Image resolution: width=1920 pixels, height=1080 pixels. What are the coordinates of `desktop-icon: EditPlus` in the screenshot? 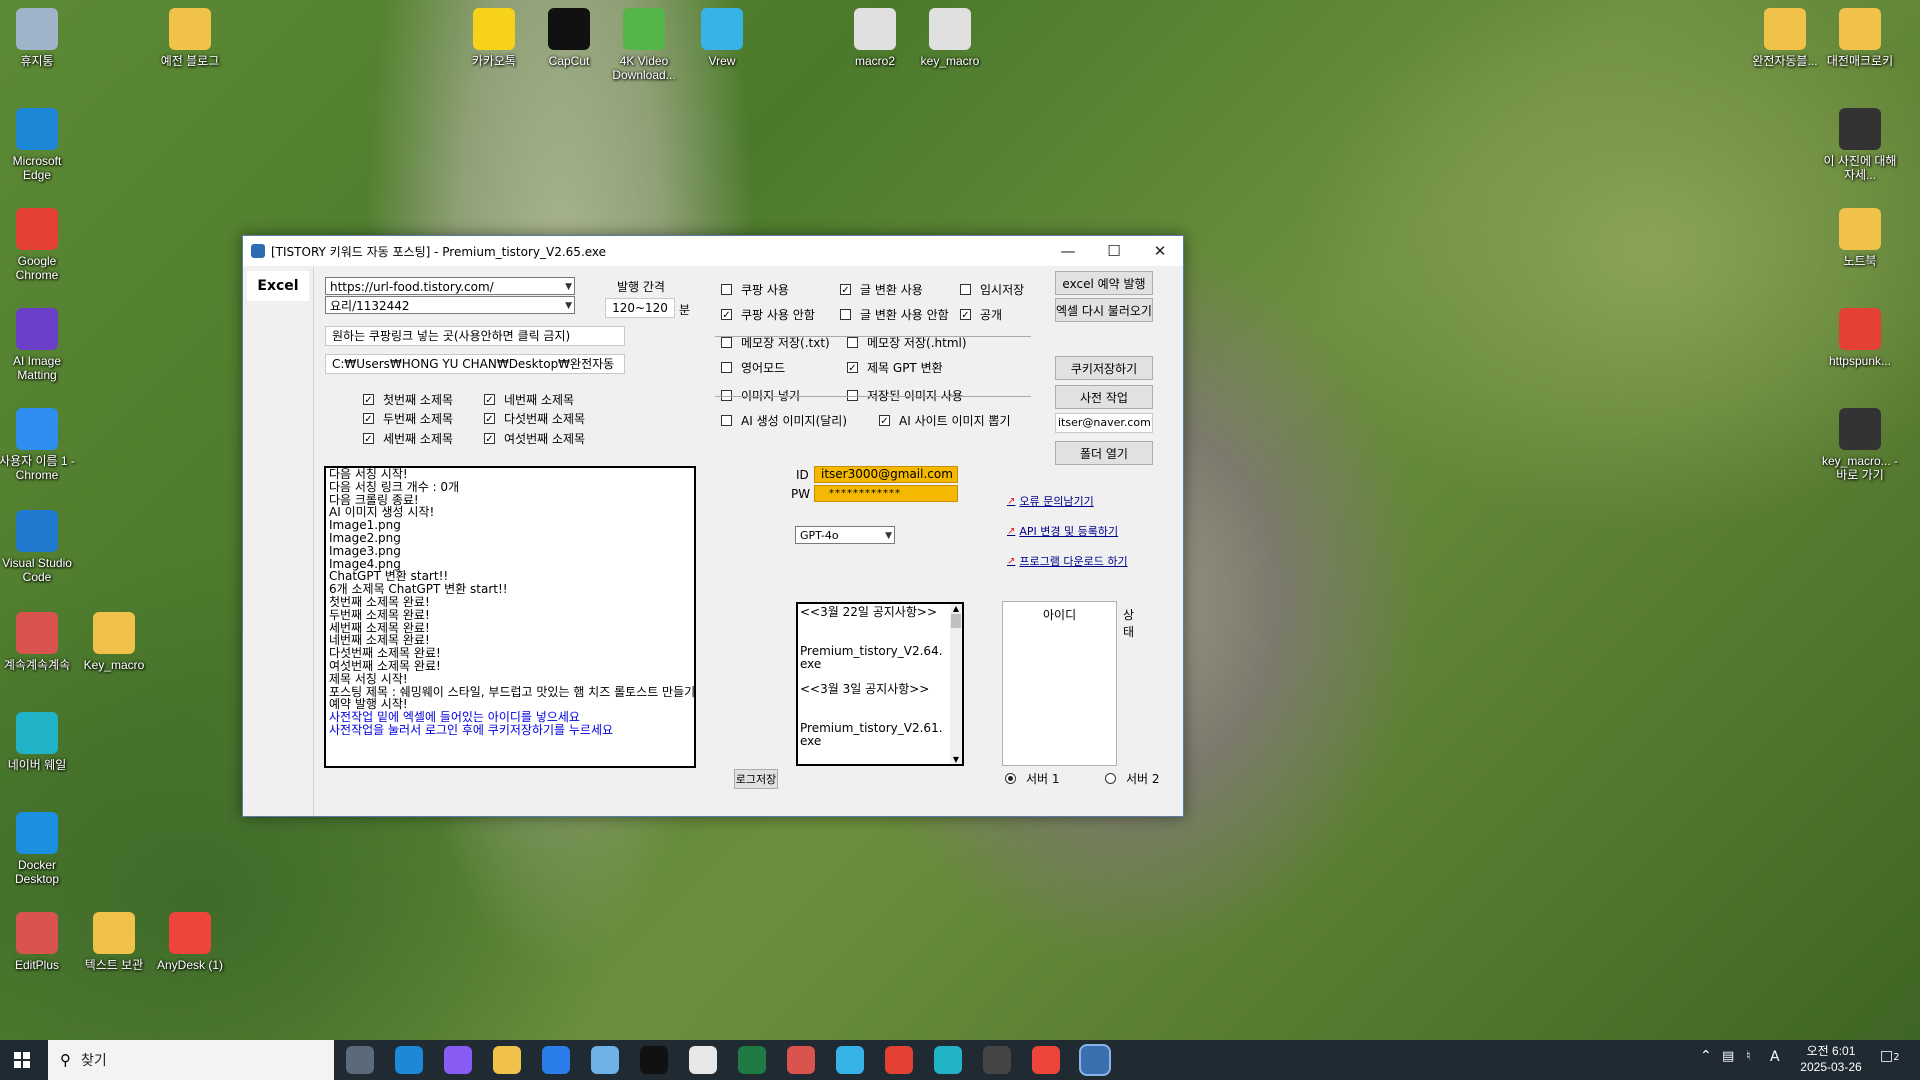 It's located at (38, 942).